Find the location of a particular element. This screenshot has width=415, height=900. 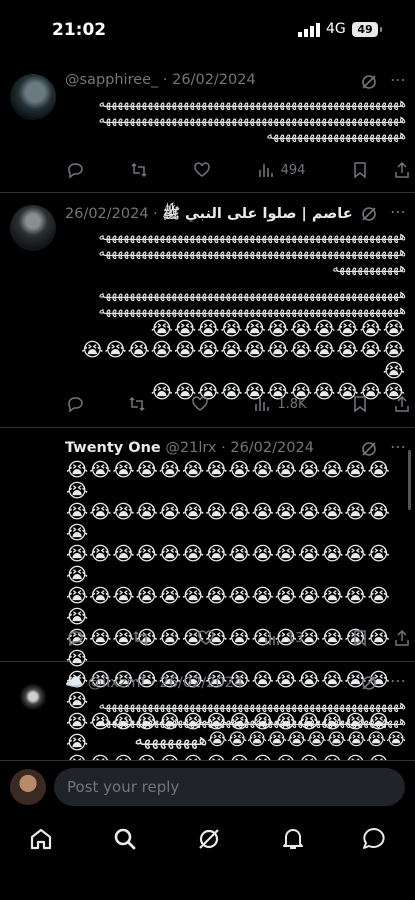

home-icon is located at coordinates (41, 839).